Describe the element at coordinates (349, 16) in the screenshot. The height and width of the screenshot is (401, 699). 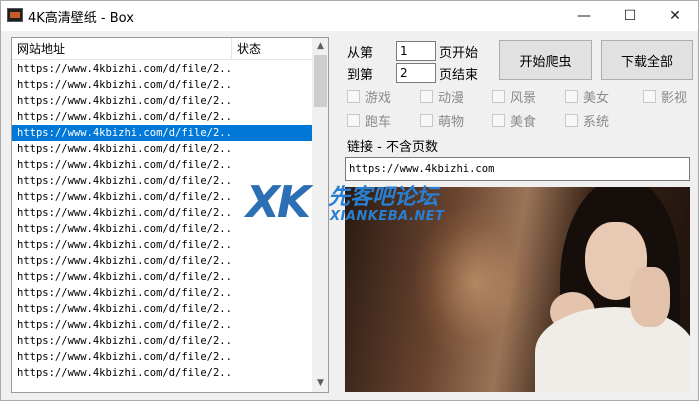
I see `title-bar: 4K高清壁纸 - Box — ☐ ✕` at that location.